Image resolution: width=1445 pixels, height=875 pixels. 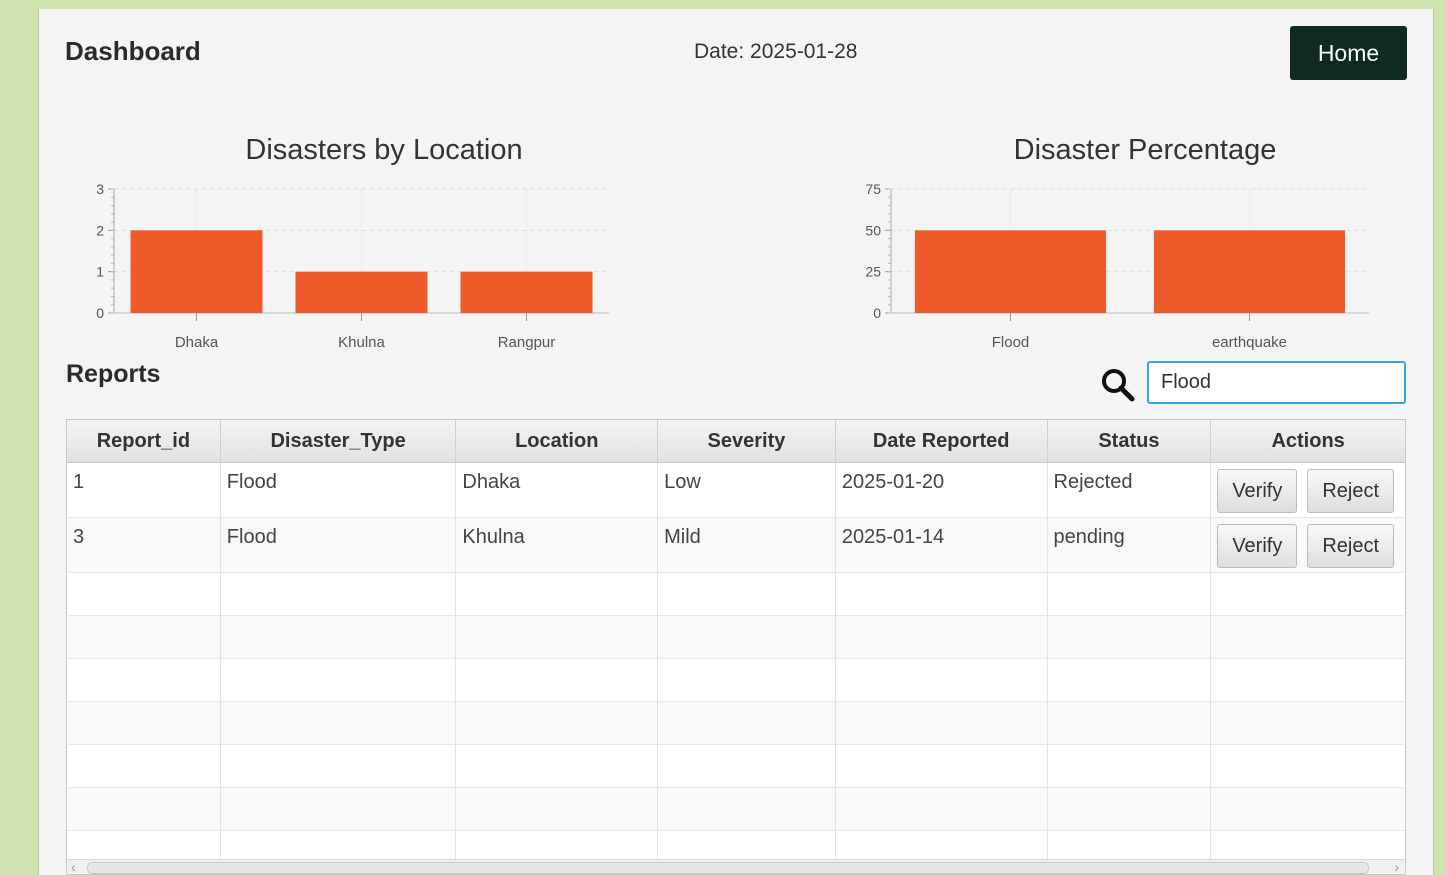 I want to click on cell-date-reported: 2025-01-20, so click(x=942, y=490).